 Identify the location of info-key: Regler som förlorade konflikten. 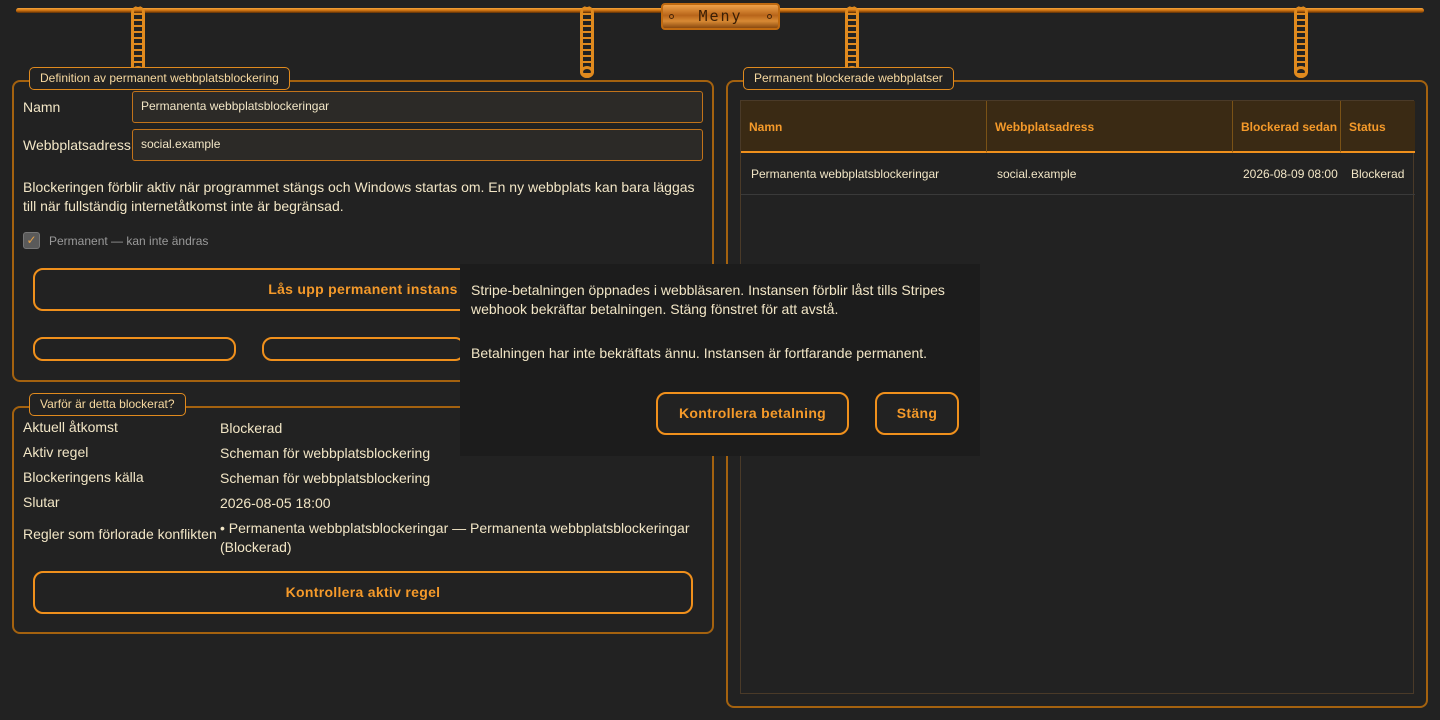
(120, 534).